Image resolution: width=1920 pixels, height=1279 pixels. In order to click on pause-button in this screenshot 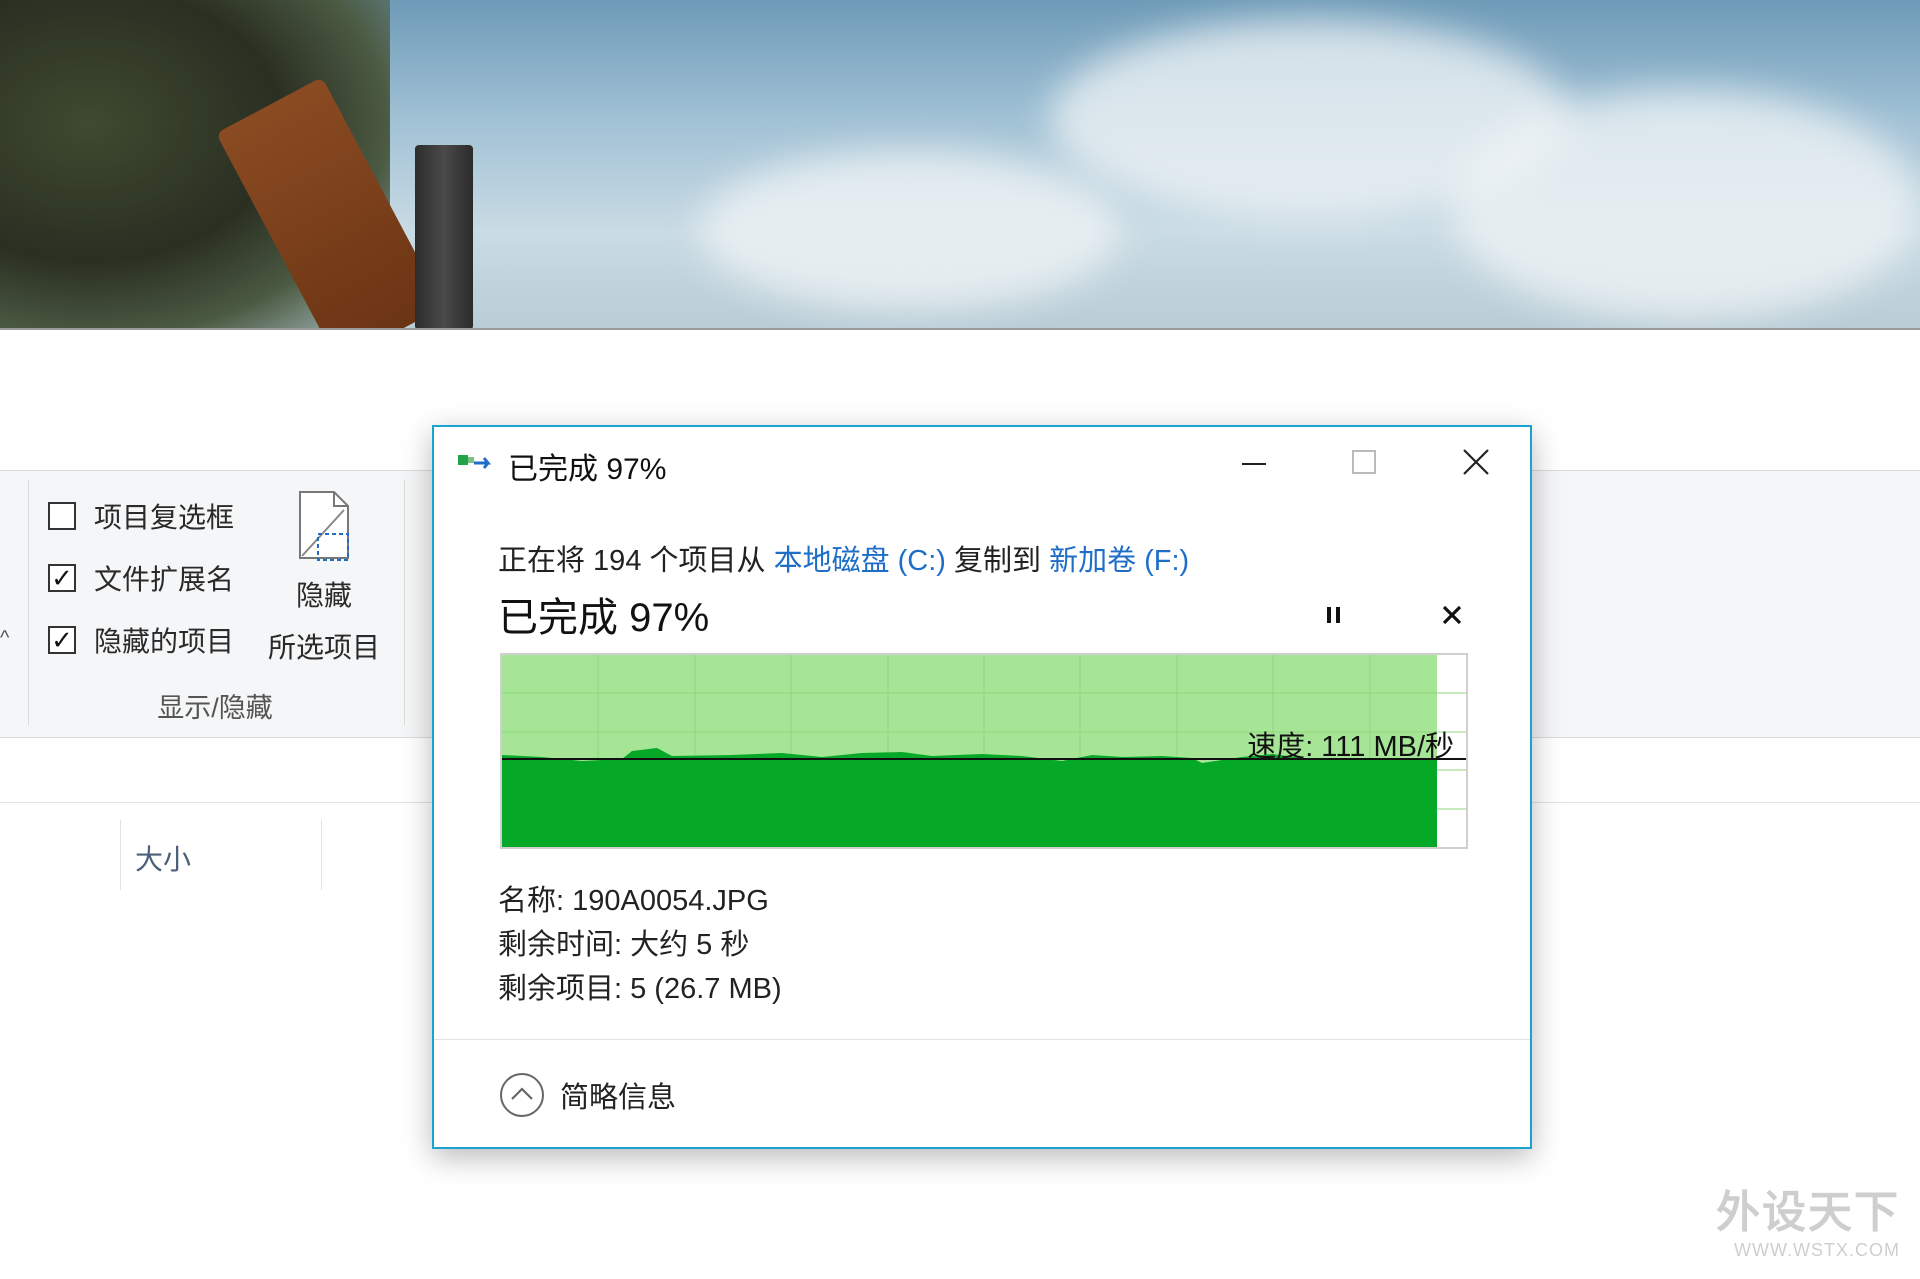, I will do `click(1334, 615)`.